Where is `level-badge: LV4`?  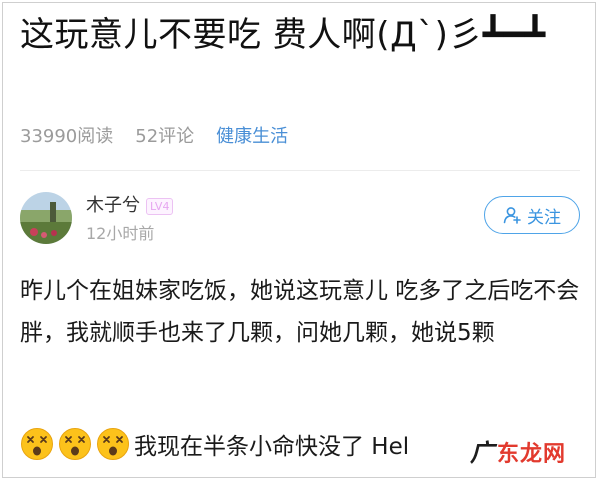 level-badge: LV4 is located at coordinates (160, 206).